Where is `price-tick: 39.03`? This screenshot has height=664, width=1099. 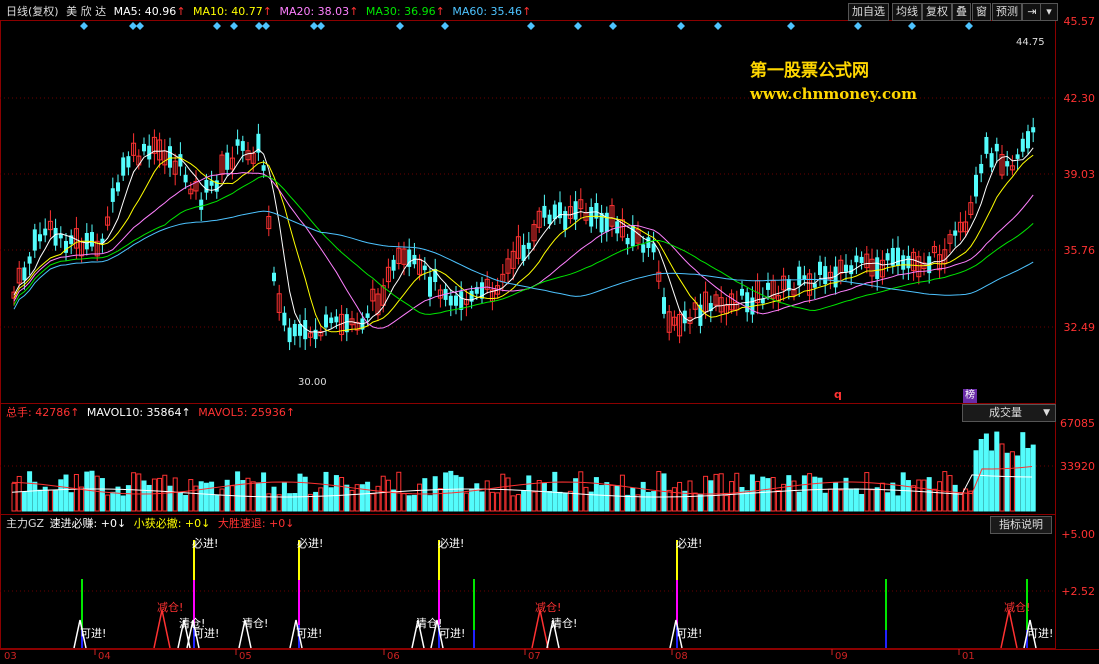 price-tick: 39.03 is located at coordinates (1079, 174).